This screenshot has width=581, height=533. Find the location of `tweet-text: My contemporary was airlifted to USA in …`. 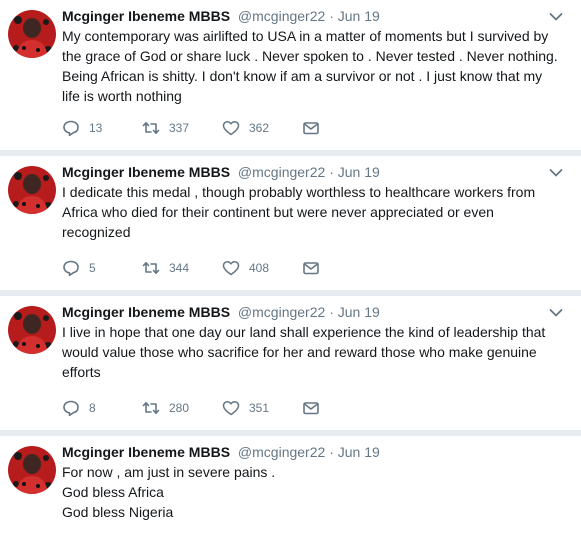

tweet-text: My contemporary was airlifted to USA in … is located at coordinates (312, 66).